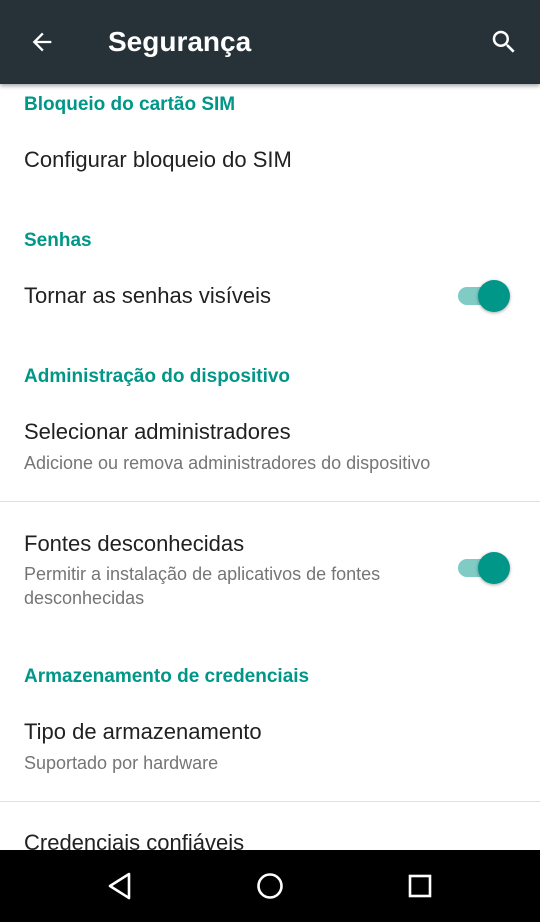 This screenshot has height=922, width=540. Describe the element at coordinates (143, 731) in the screenshot. I see `pref-title: Tipo de armazenamento` at that location.